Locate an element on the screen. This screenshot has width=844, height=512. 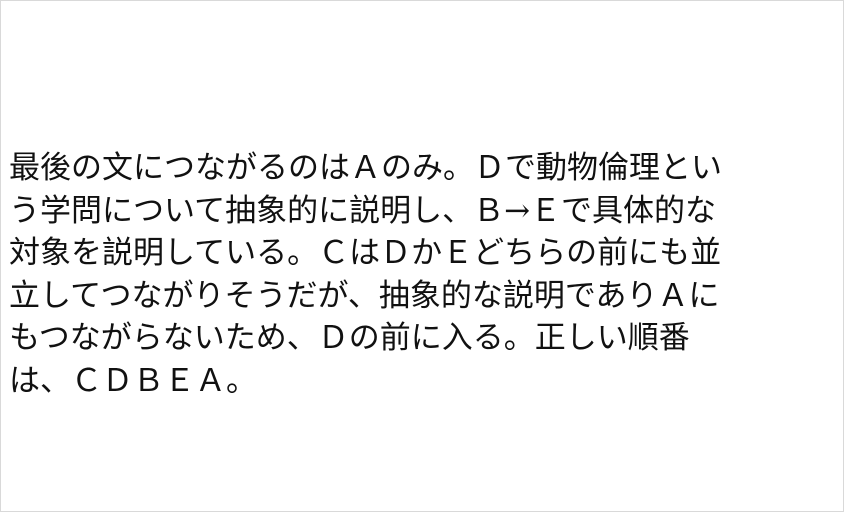
text-line-5: もつながらないため、Ｄの前に入る。正しい順番 is located at coordinates (349, 338).